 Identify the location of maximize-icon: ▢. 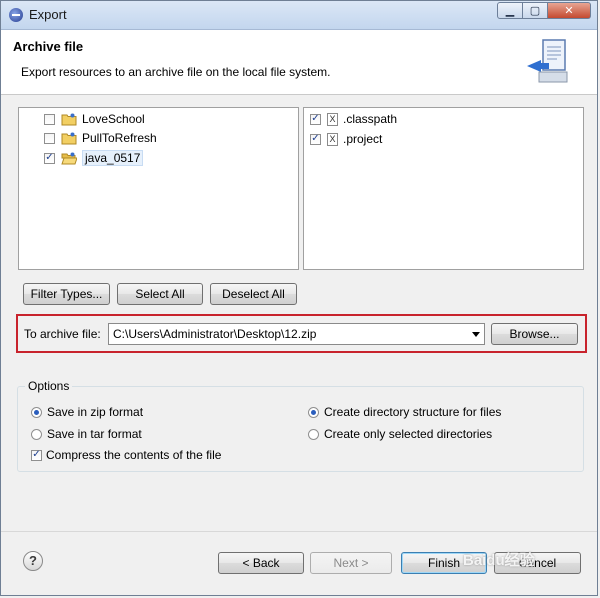
(535, 11).